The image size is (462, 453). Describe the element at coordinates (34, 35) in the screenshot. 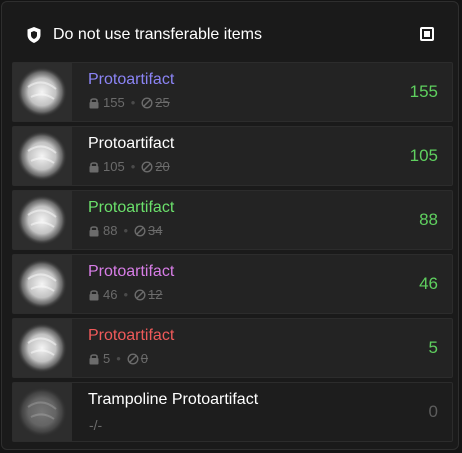

I see `shield-icon` at that location.